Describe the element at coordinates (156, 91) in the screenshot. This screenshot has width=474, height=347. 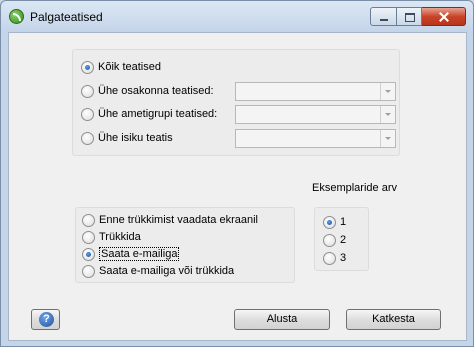
I see `scope-department-label: Ühe osakonna teatised:` at that location.